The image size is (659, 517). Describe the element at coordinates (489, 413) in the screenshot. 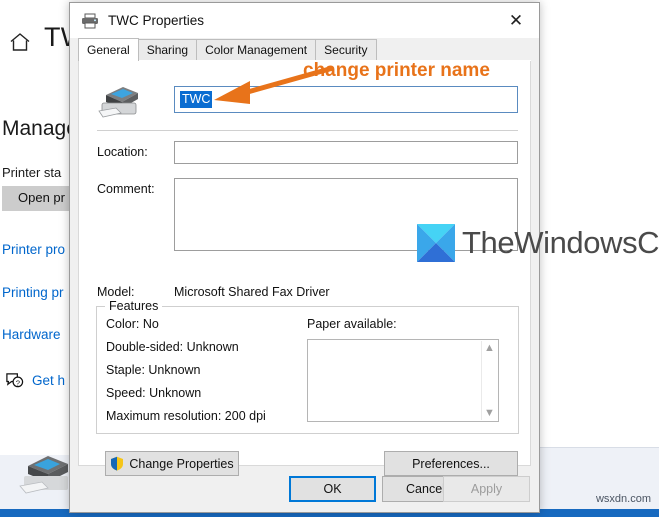

I see `chevron-down-icon: ▼` at that location.